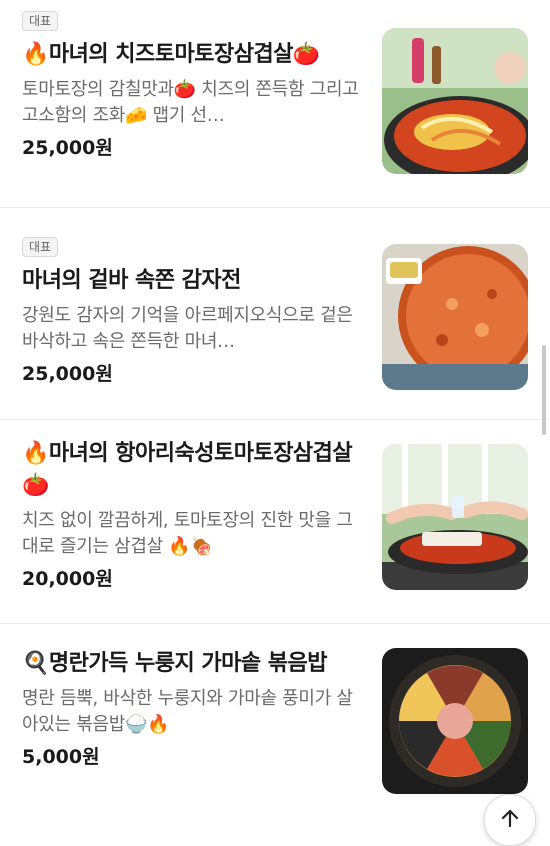 This screenshot has width=550, height=846. What do you see at coordinates (175, 663) in the screenshot?
I see `menu-item-name: 🍳명란가득 누룽지 가마솥 볶음밥` at bounding box center [175, 663].